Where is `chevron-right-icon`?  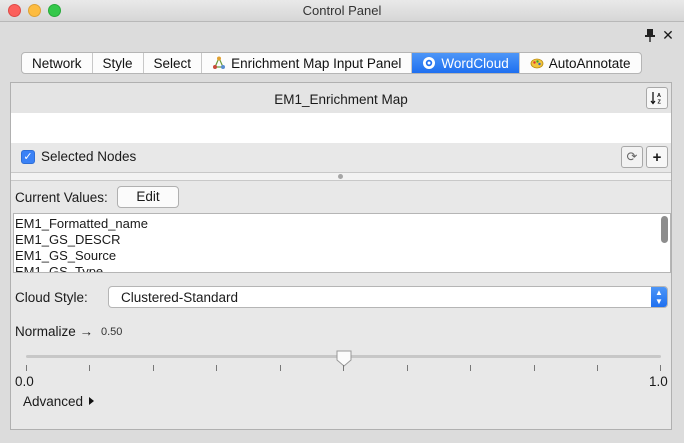 chevron-right-icon is located at coordinates (91, 401).